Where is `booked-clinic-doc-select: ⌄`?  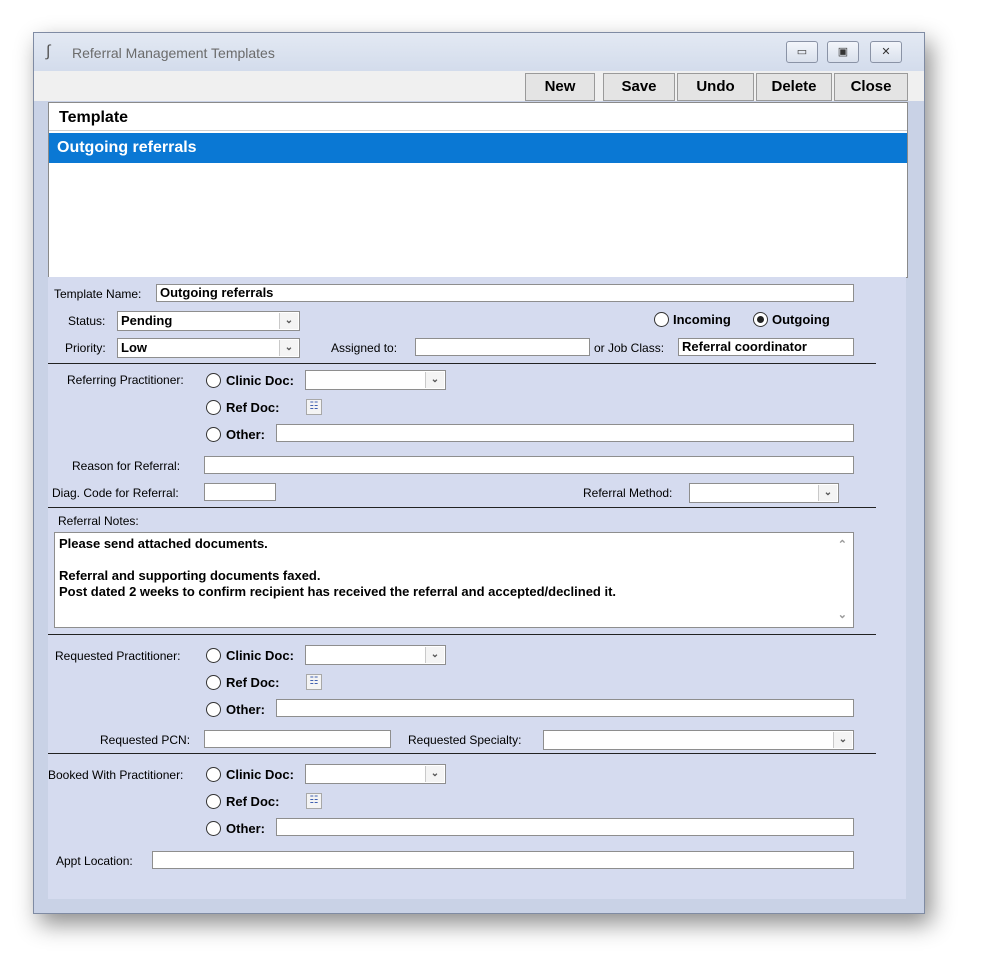 booked-clinic-doc-select: ⌄ is located at coordinates (375, 774).